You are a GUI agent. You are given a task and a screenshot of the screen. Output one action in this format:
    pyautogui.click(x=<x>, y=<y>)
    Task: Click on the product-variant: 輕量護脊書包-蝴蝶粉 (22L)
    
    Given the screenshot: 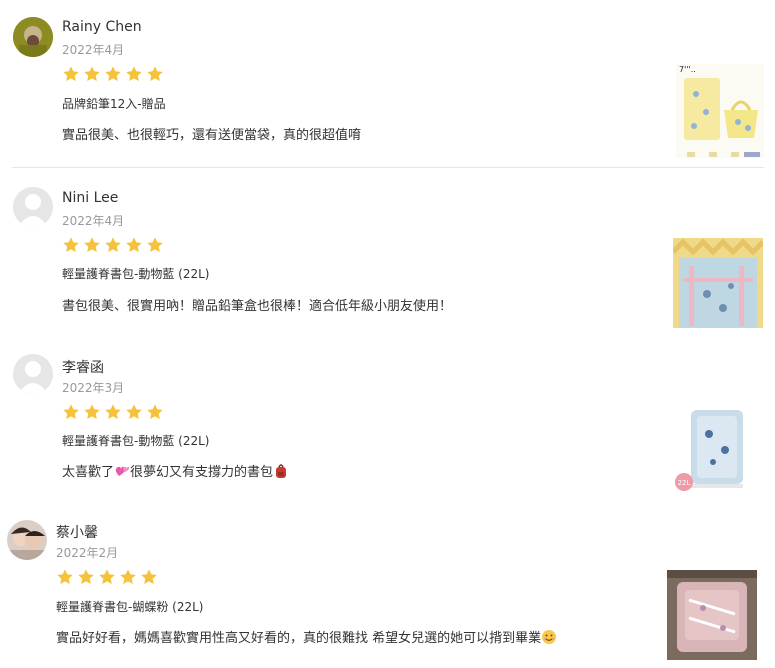 What is the action you would take?
    pyautogui.click(x=130, y=607)
    